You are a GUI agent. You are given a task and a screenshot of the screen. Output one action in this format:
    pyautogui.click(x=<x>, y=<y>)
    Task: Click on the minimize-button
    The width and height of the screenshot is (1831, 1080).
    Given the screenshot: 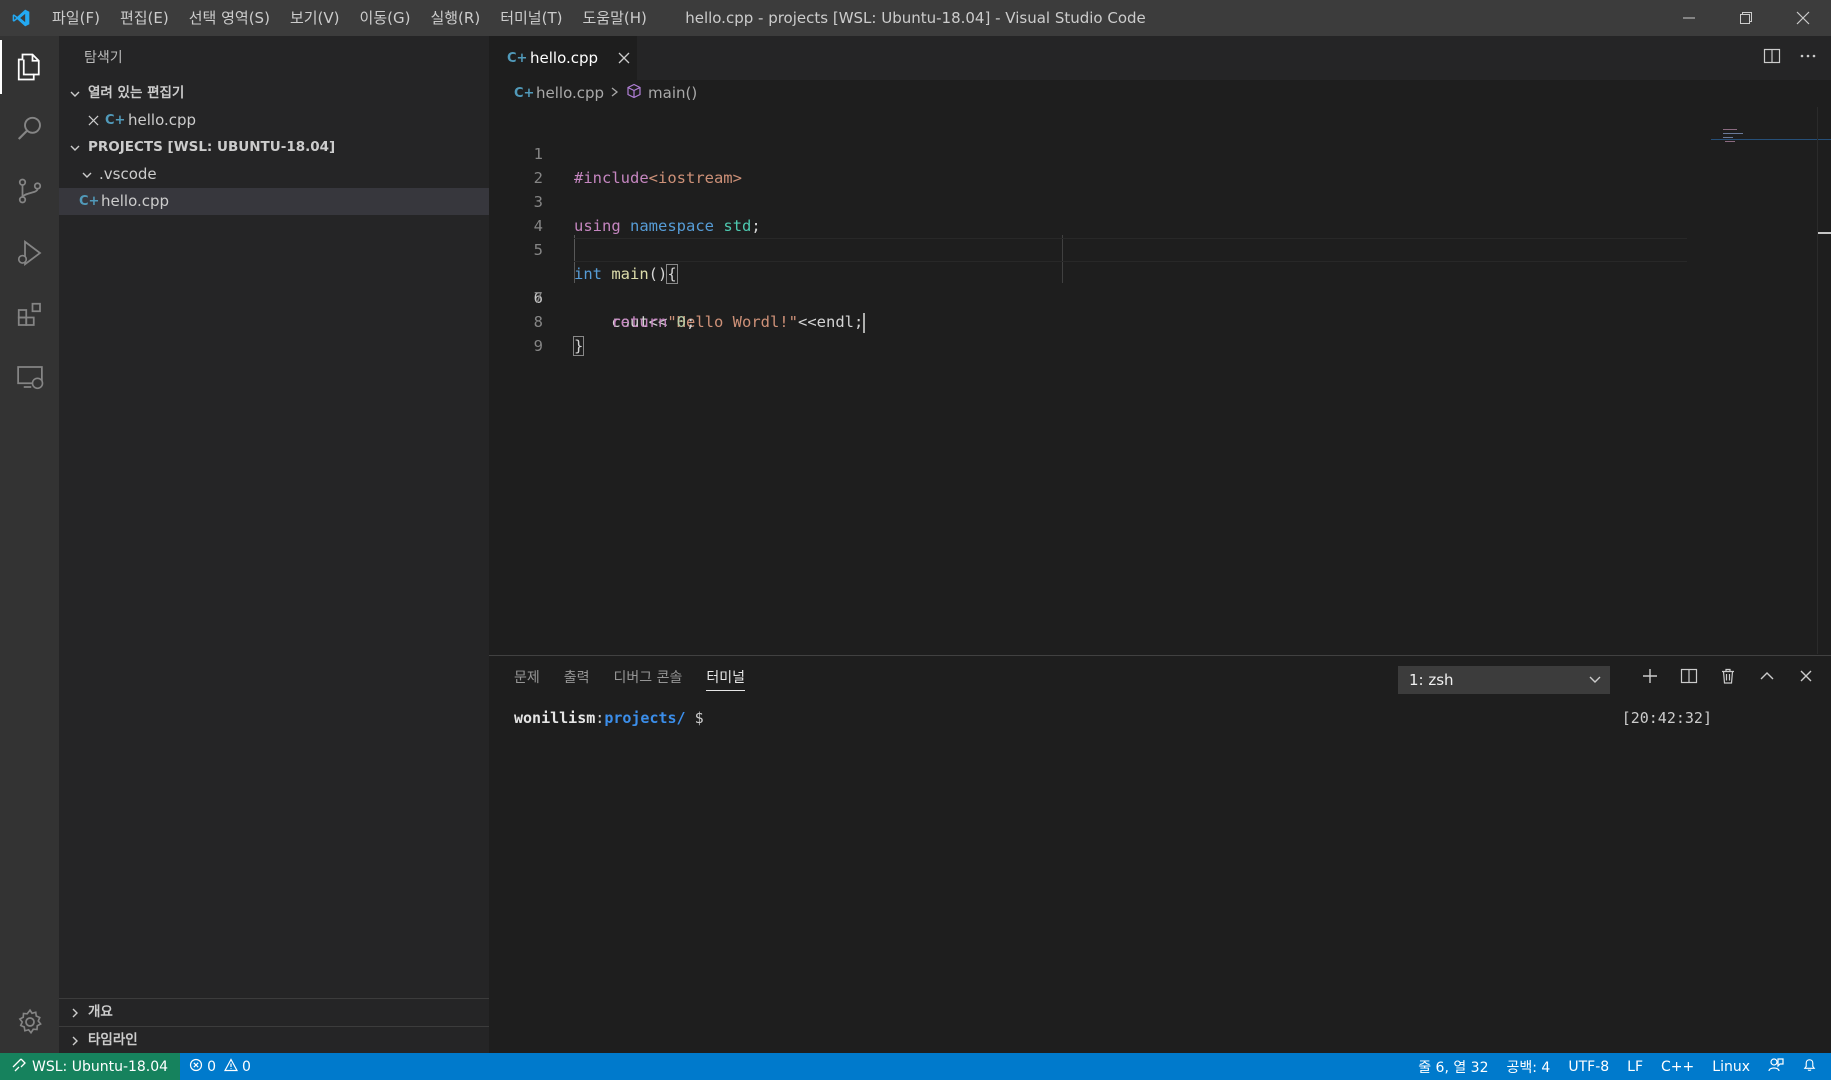 What is the action you would take?
    pyautogui.click(x=1688, y=18)
    